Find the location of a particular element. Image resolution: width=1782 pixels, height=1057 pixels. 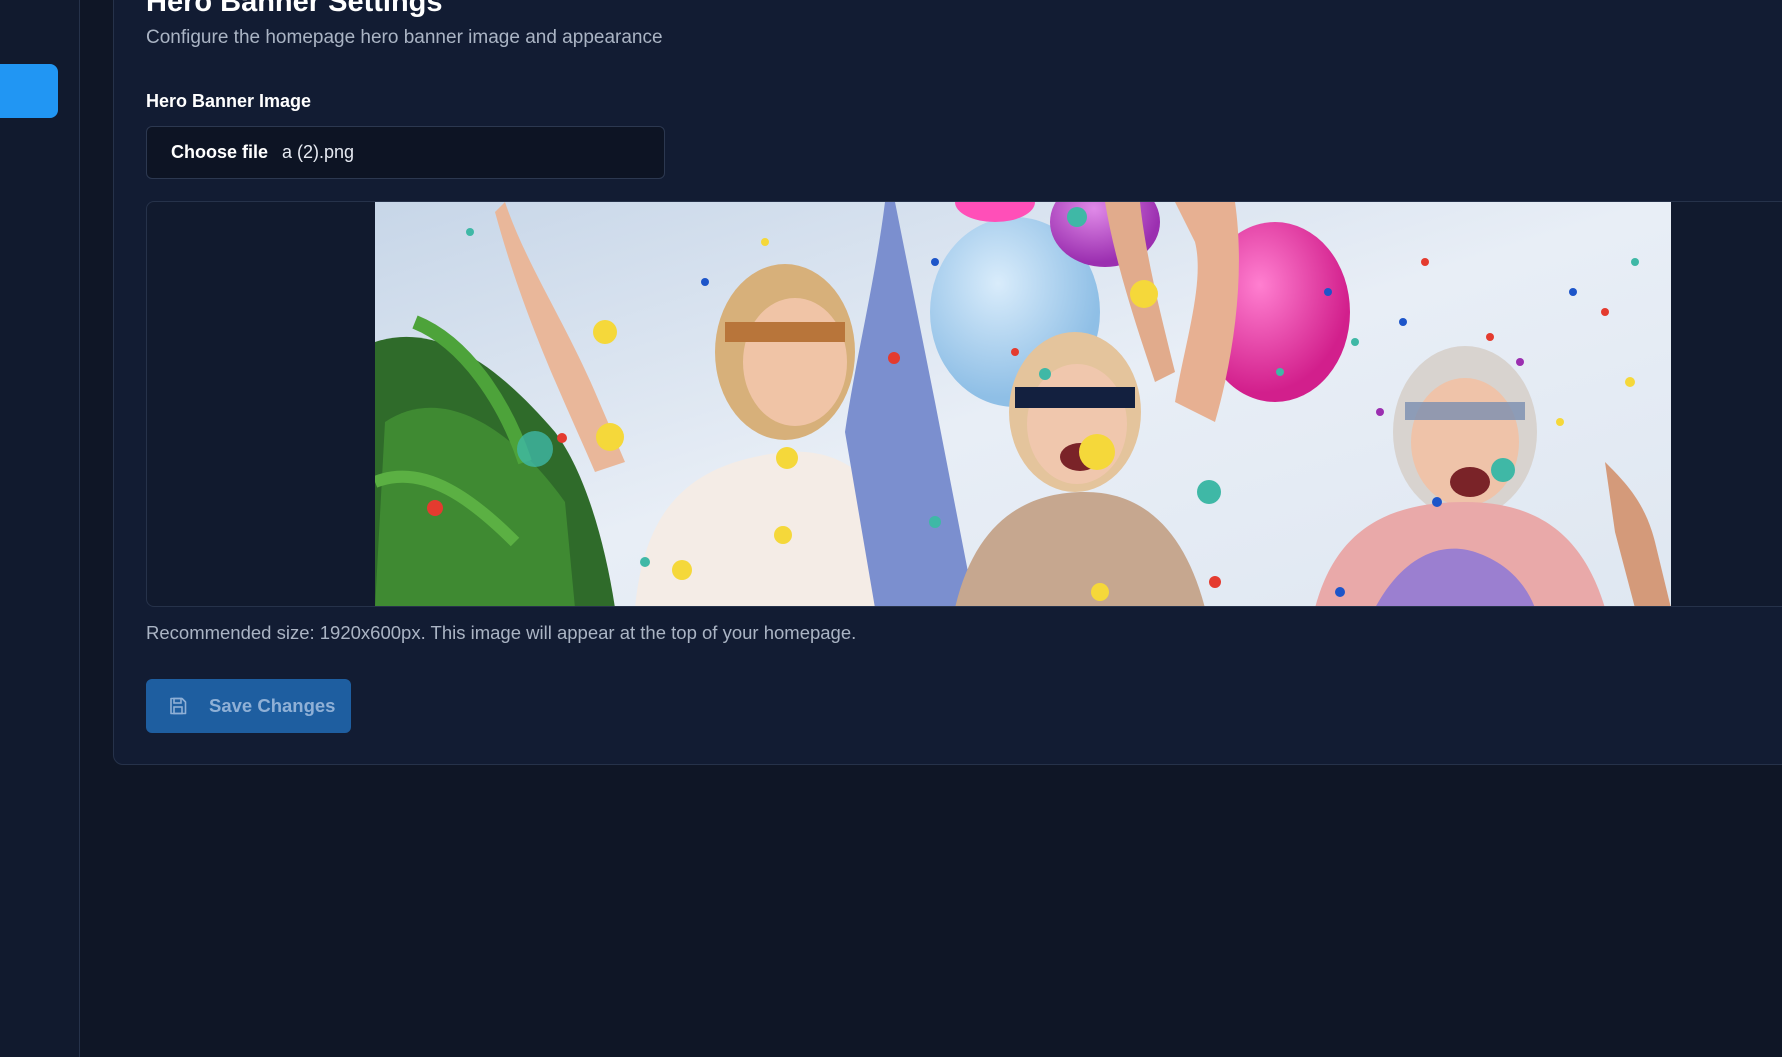

sidebar-active-item is located at coordinates (29, 91).